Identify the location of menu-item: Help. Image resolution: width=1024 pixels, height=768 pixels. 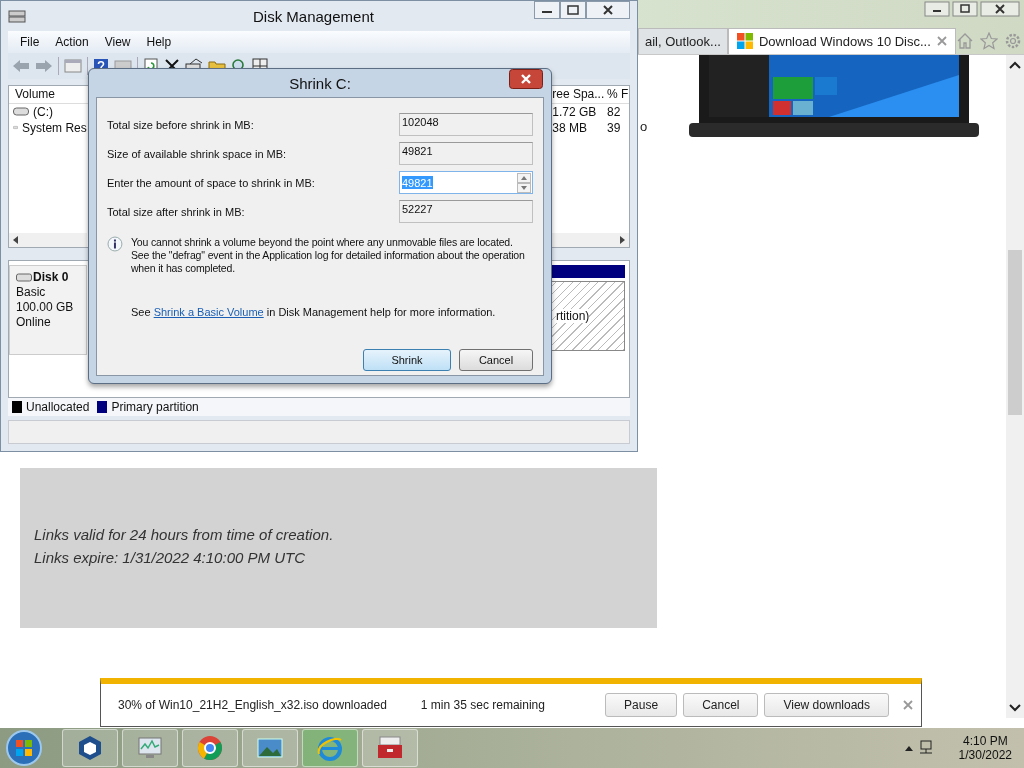
(159, 41).